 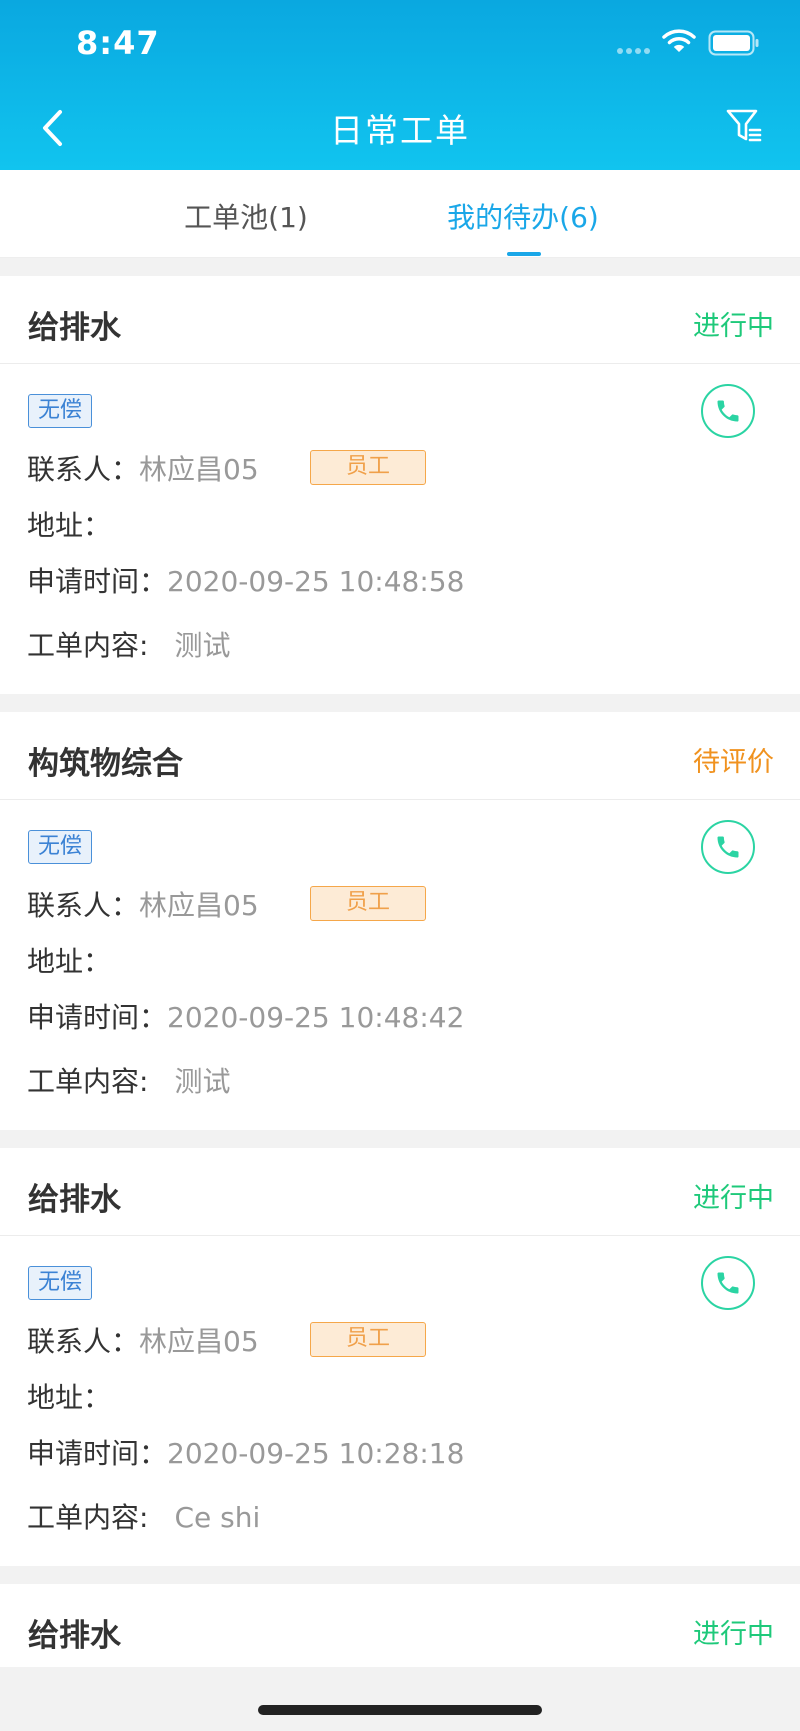 What do you see at coordinates (105, 764) in the screenshot?
I see `order-title: 构筑物综合` at bounding box center [105, 764].